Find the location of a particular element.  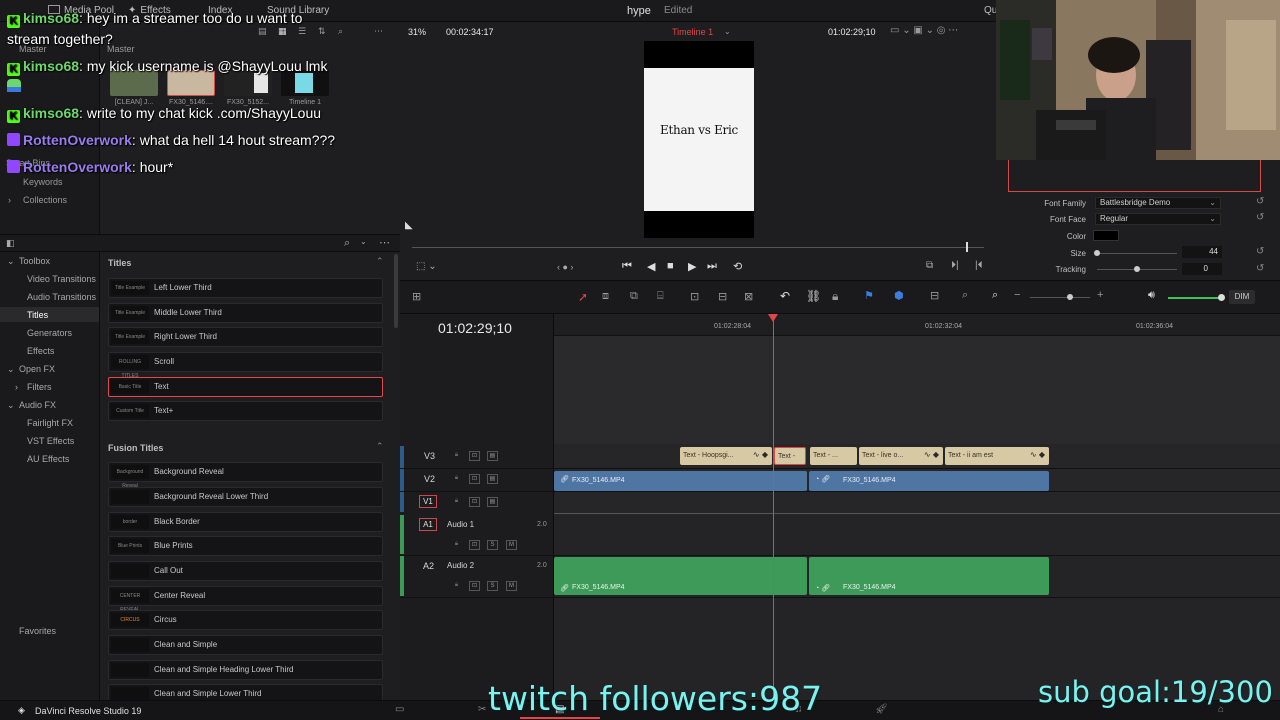

marker-icon: ⬢ is located at coordinates (899, 295).